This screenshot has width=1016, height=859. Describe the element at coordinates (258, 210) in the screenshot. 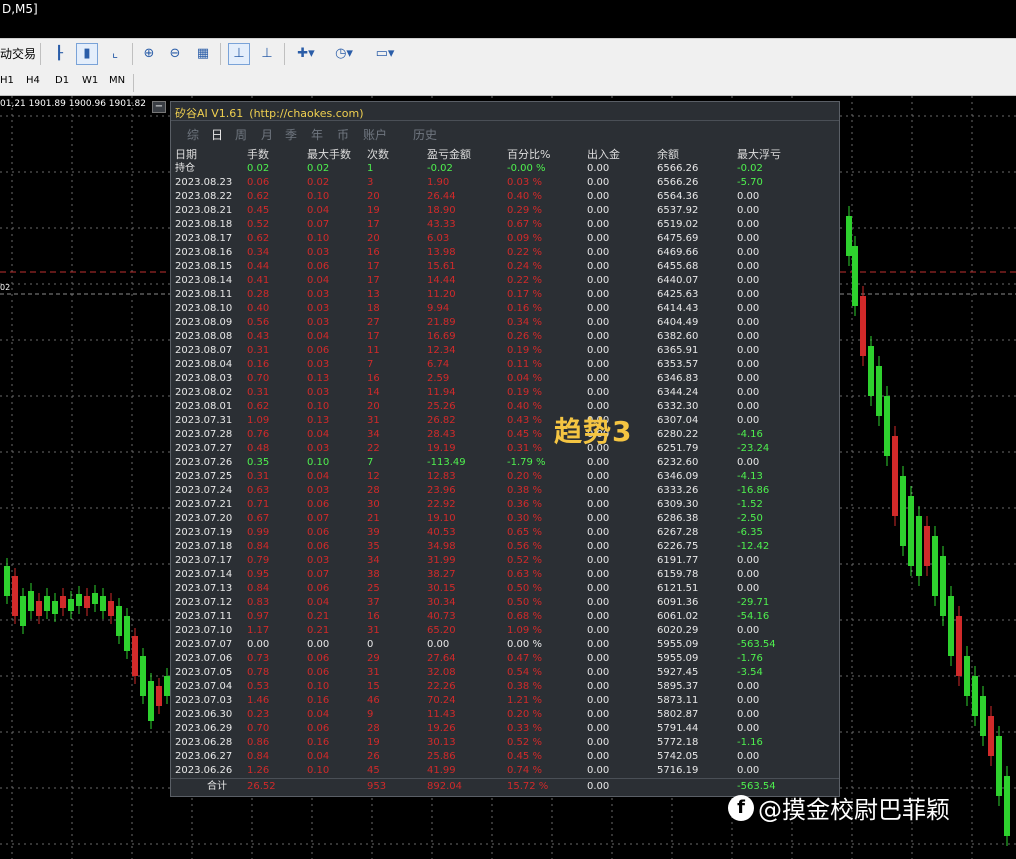

I see `table-cell: 0.45` at that location.